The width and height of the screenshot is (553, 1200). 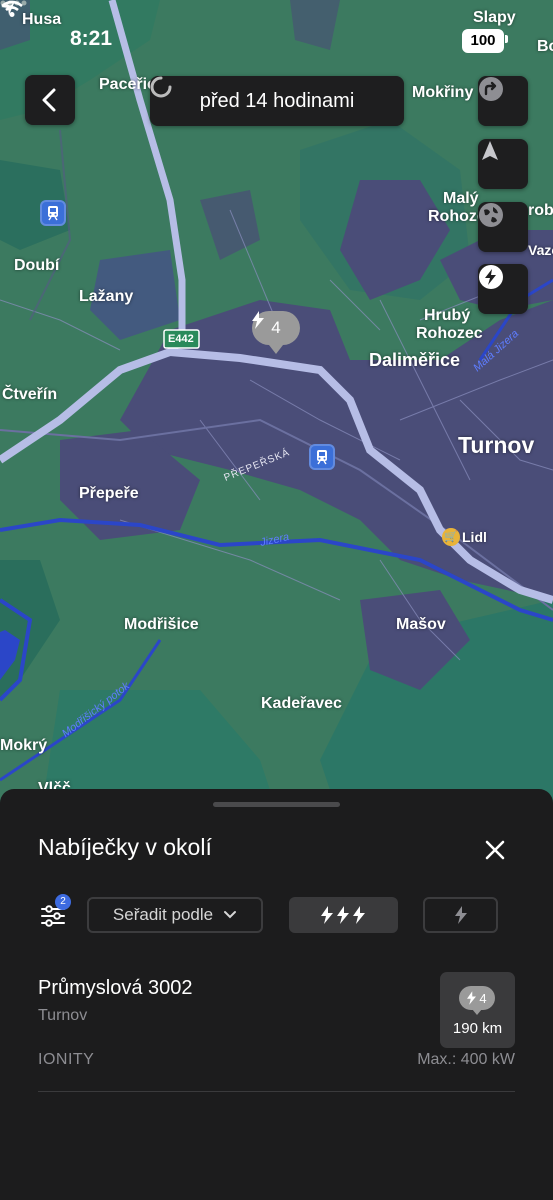 I want to click on navigation-arrow-icon, so click(x=490, y=150).